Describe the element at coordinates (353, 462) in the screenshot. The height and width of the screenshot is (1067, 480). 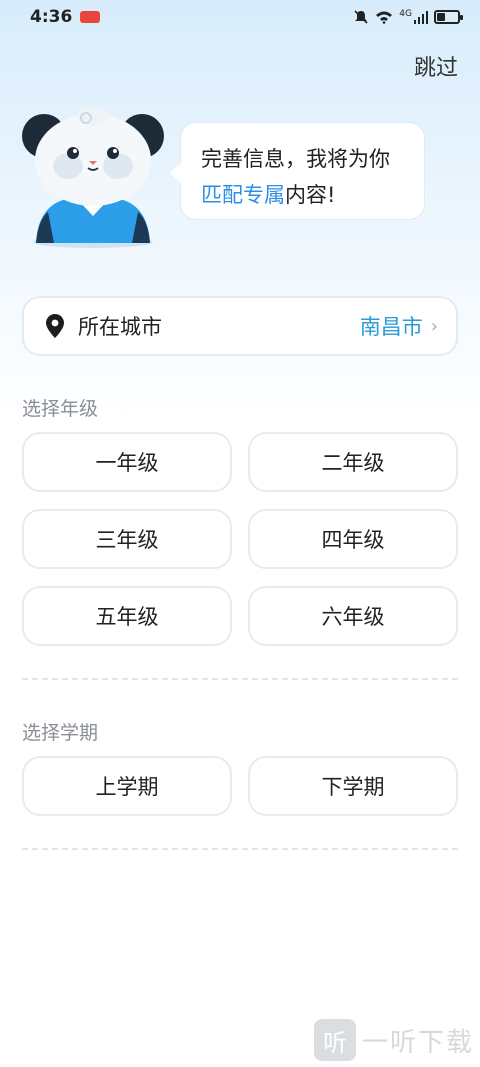
I see `grade-option-2: 二年级` at that location.